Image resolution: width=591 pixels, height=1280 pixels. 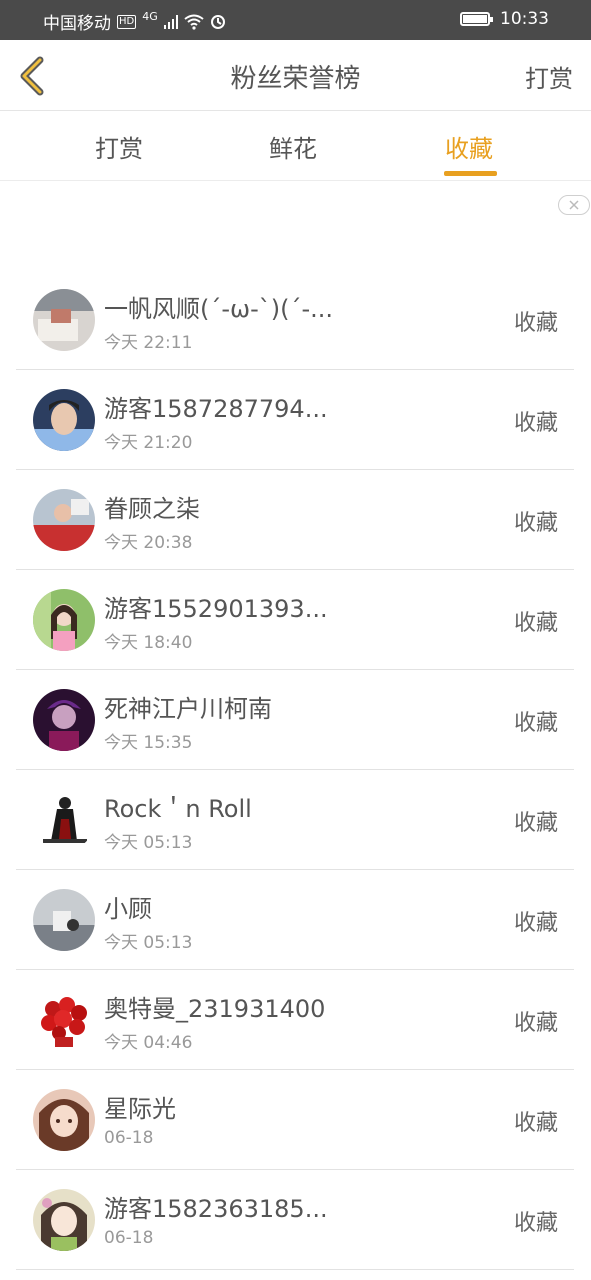 What do you see at coordinates (215, 1009) in the screenshot?
I see `user-name: 奥特曼_231931400` at bounding box center [215, 1009].